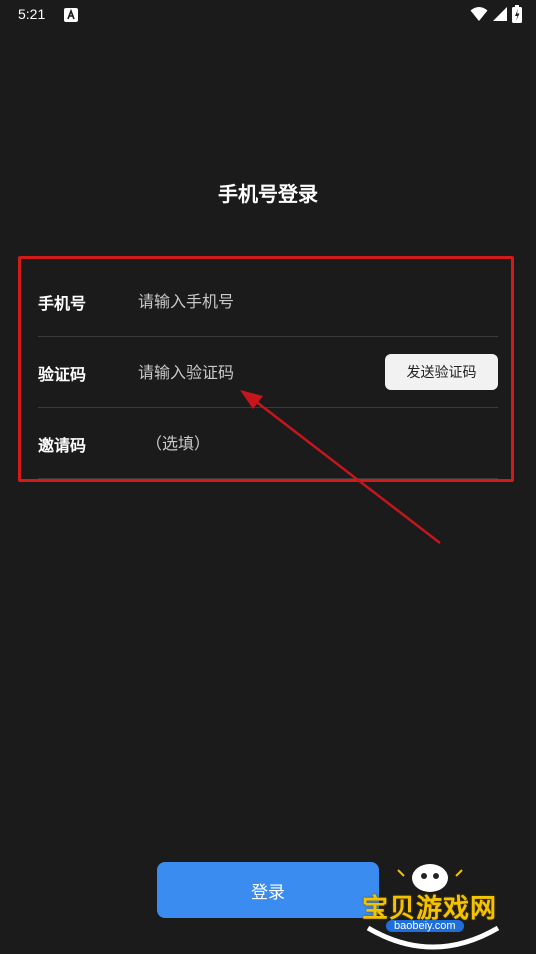 The height and width of the screenshot is (954, 536). Describe the element at coordinates (340, 467) in the screenshot. I see `annotation-arrow` at that location.